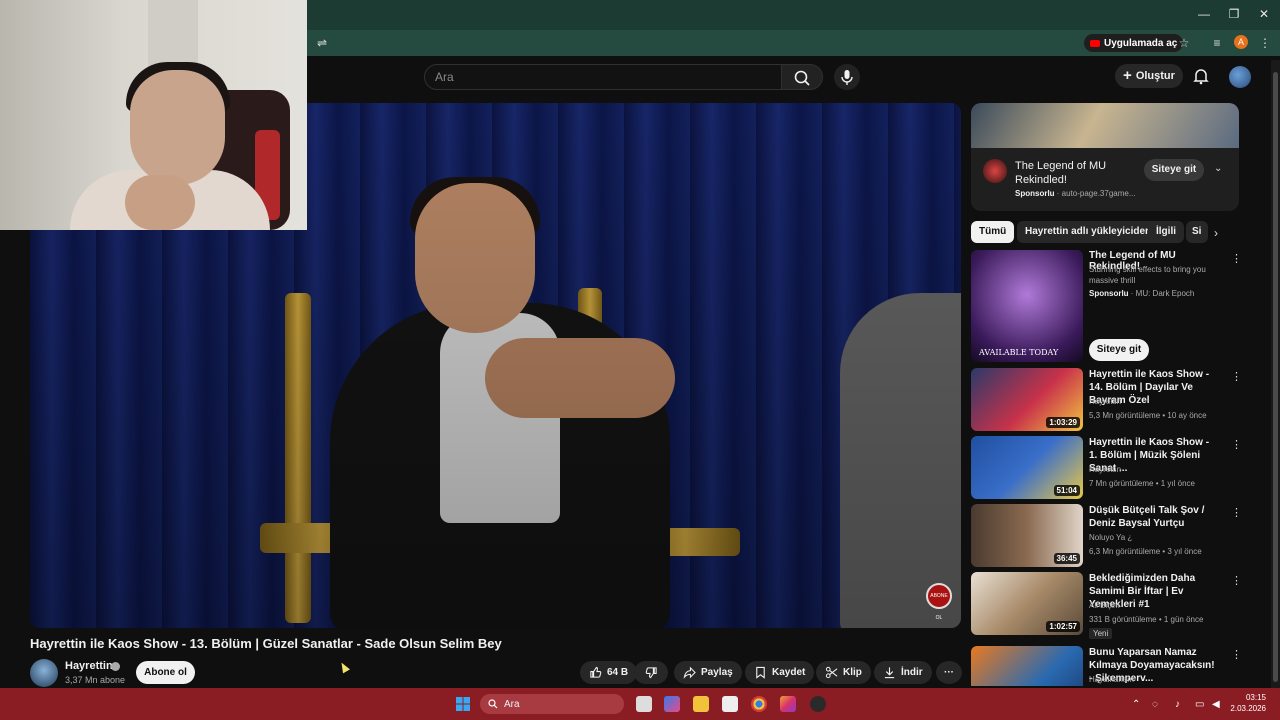  Describe the element at coordinates (1134, 43) in the screenshot. I see `open-in-app-button: Uygulamada aç` at that location.